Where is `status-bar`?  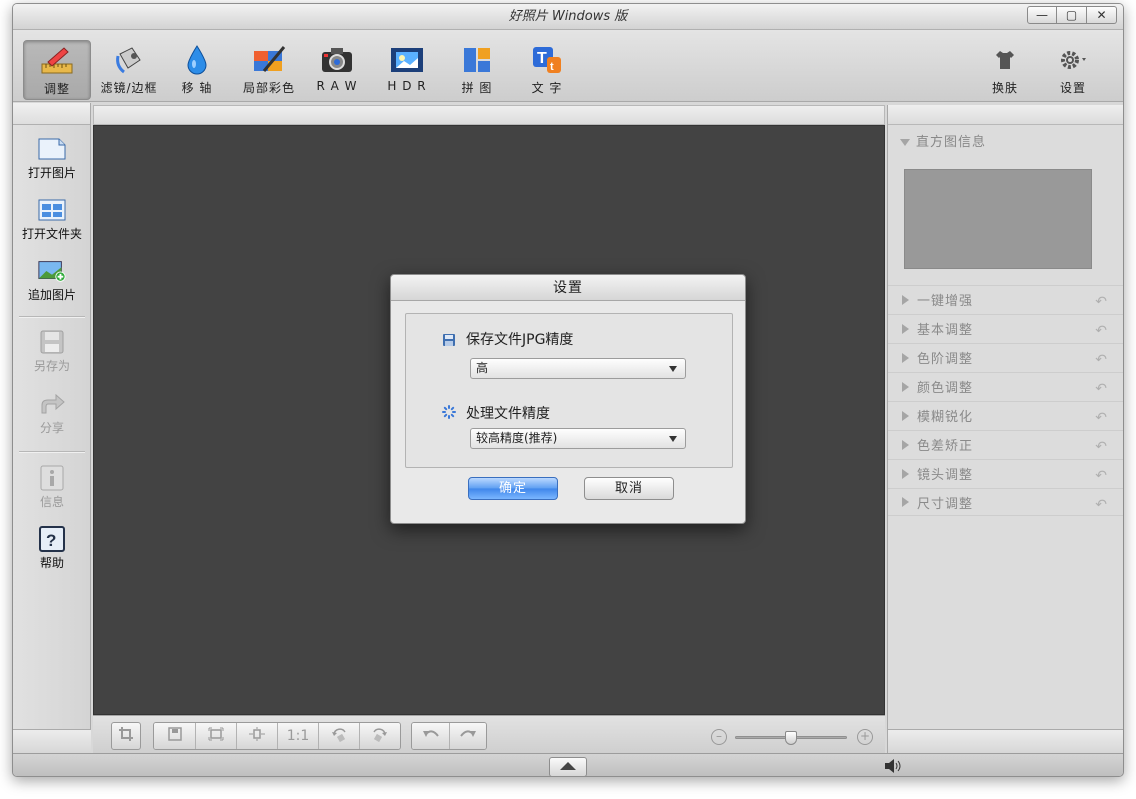
status-bar is located at coordinates (568, 764).